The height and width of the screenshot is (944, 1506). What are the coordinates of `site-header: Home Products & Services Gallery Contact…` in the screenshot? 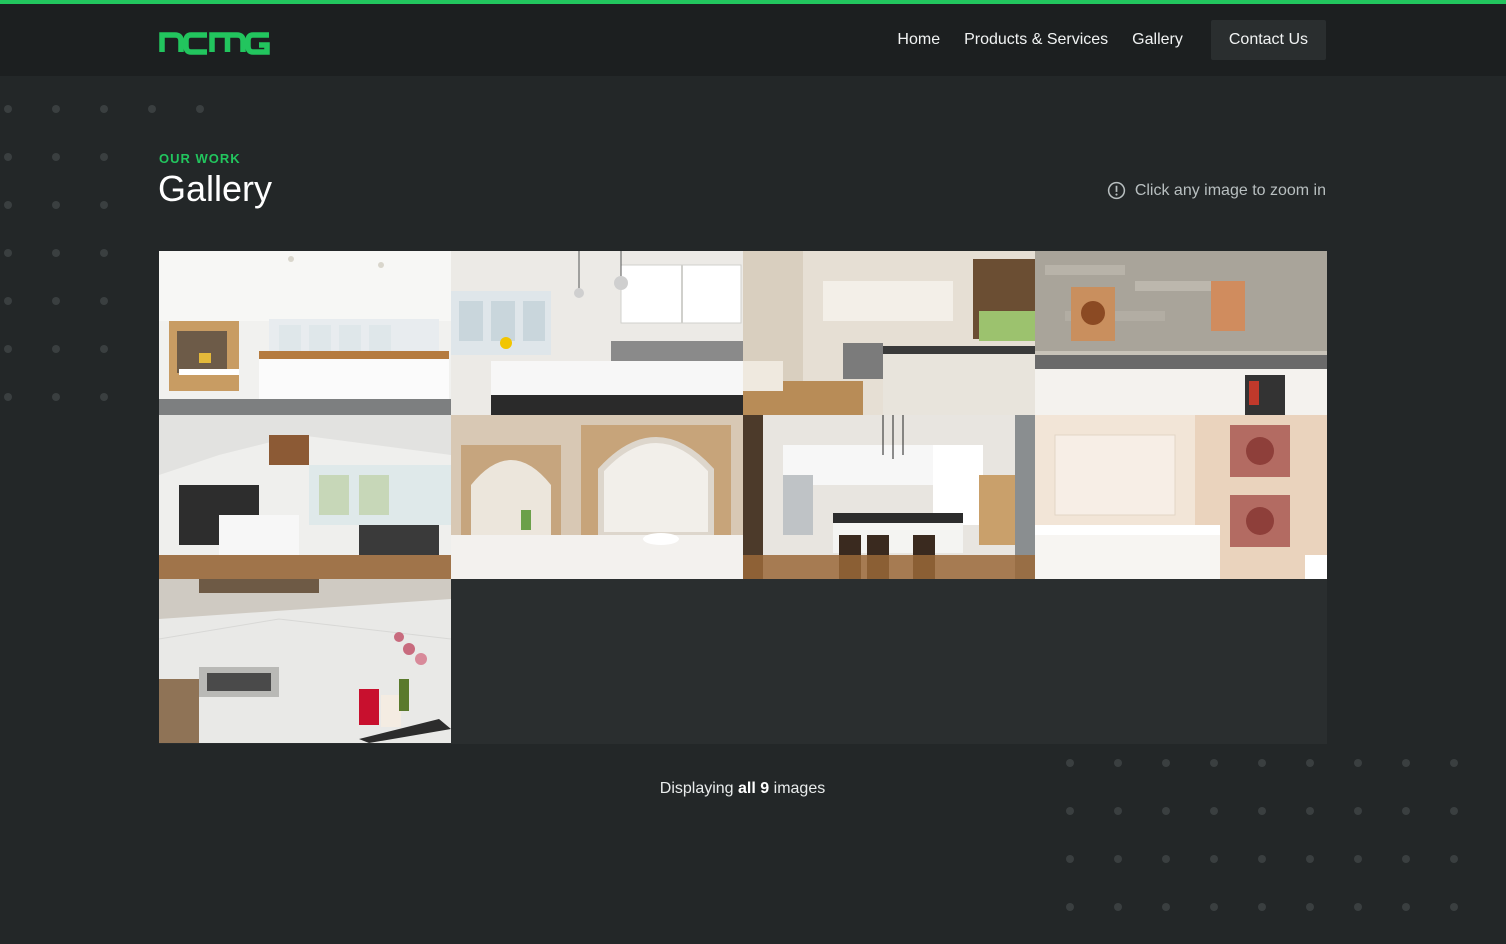 It's located at (753, 40).